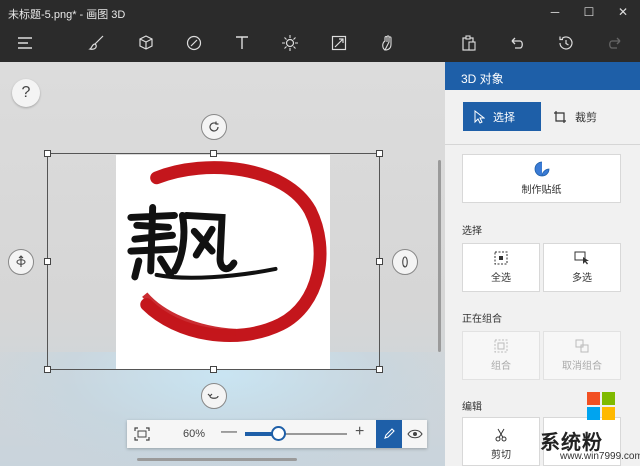 The height and width of the screenshot is (466, 640). What do you see at coordinates (339, 43) in the screenshot?
I see `canvas-icon` at bounding box center [339, 43].